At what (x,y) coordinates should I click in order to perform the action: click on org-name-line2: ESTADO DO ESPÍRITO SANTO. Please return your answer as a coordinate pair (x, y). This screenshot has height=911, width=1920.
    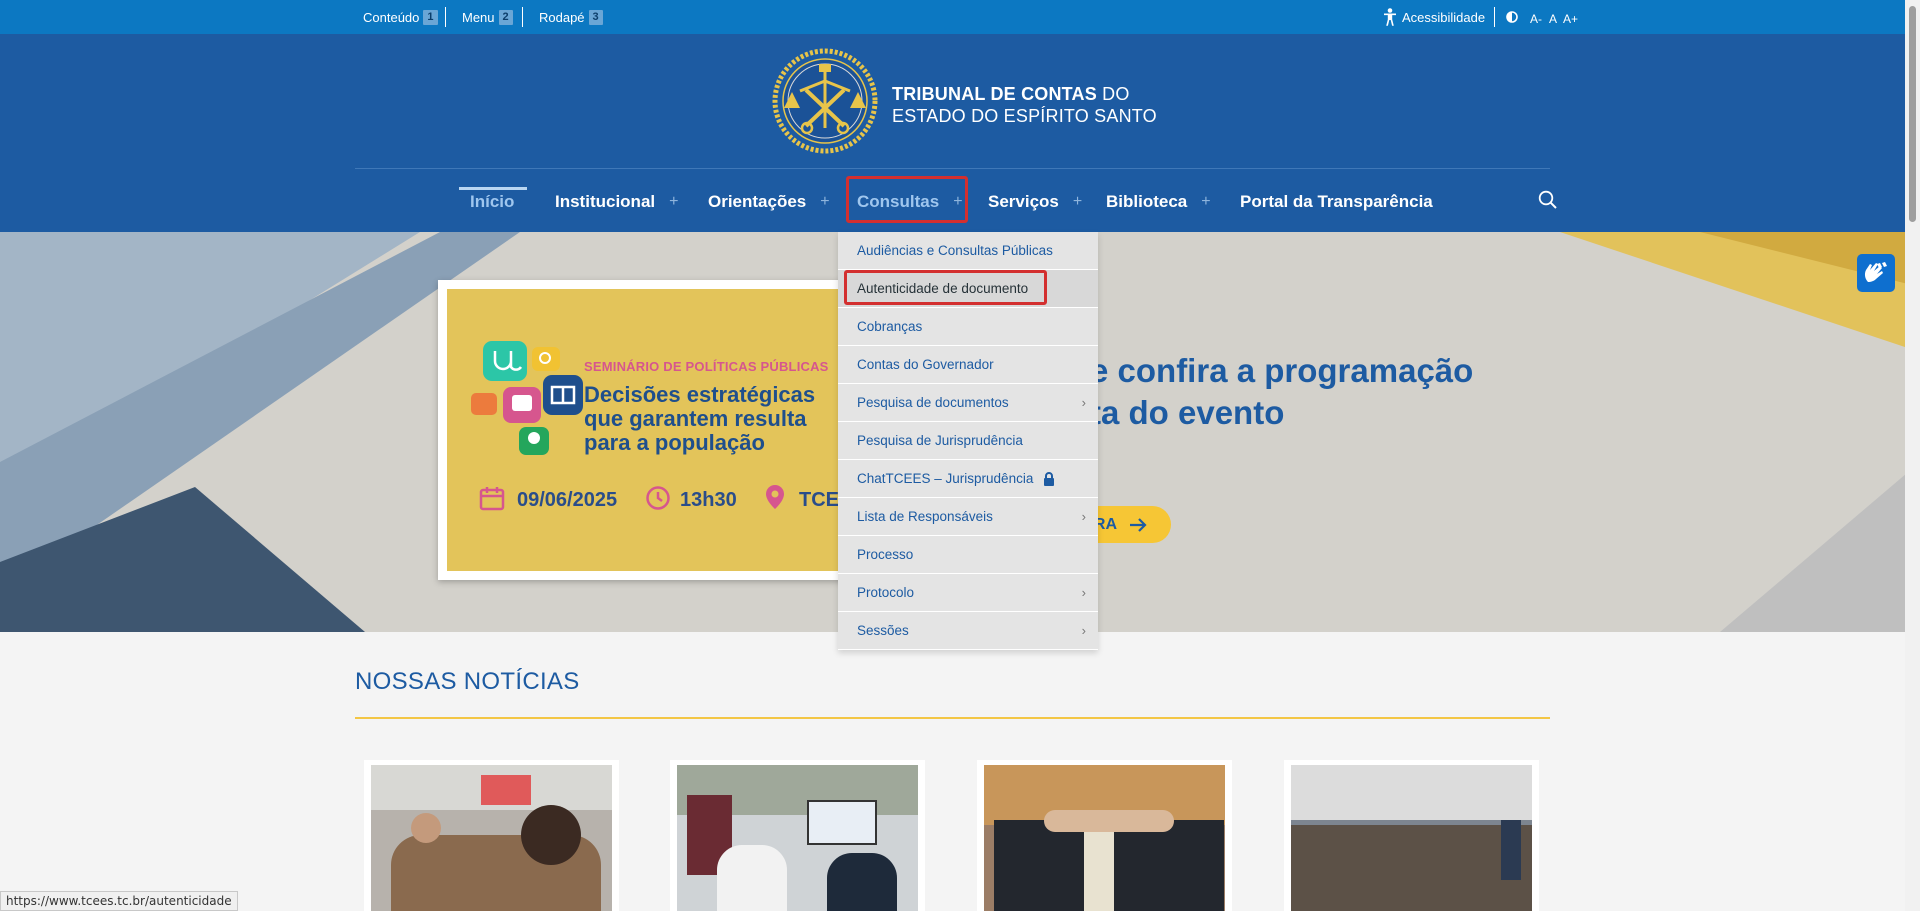
    Looking at the image, I should click on (1024, 116).